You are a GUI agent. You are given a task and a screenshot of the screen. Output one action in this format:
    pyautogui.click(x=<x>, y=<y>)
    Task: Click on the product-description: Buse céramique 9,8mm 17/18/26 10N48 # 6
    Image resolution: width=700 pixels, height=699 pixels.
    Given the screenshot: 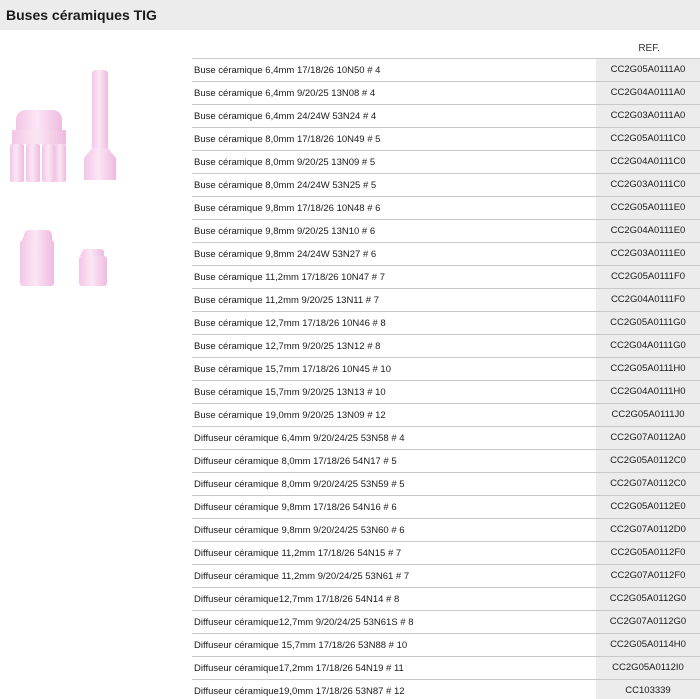 What is the action you would take?
    pyautogui.click(x=287, y=208)
    